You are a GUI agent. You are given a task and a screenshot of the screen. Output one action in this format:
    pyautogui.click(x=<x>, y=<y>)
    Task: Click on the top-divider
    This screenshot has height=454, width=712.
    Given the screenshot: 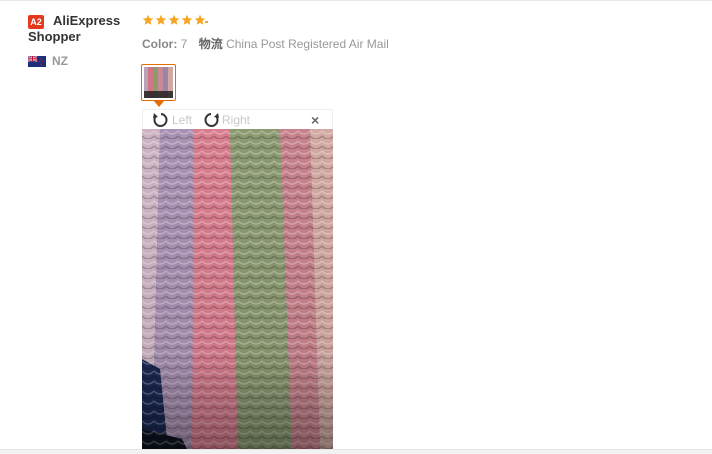 What is the action you would take?
    pyautogui.click(x=356, y=0)
    